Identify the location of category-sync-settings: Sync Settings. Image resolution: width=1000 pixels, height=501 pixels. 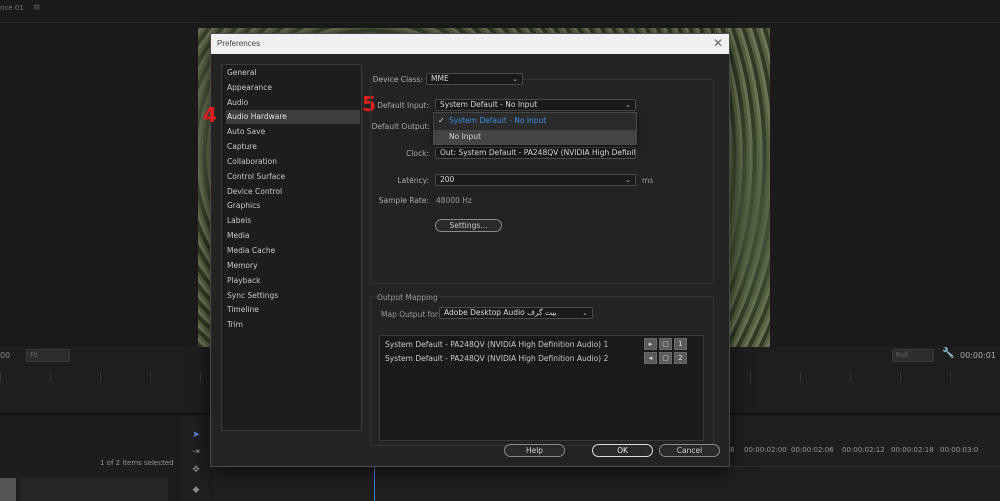
(293, 296).